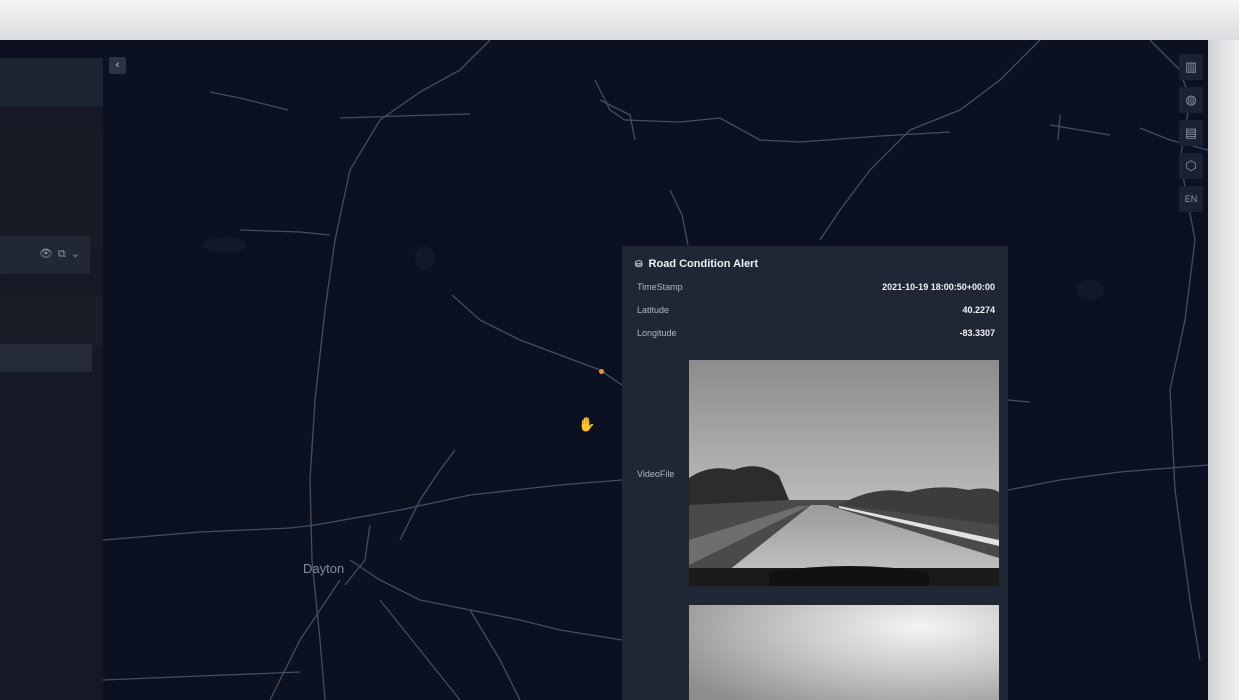  Describe the element at coordinates (51, 82) in the screenshot. I see `sidebar-header` at that location.